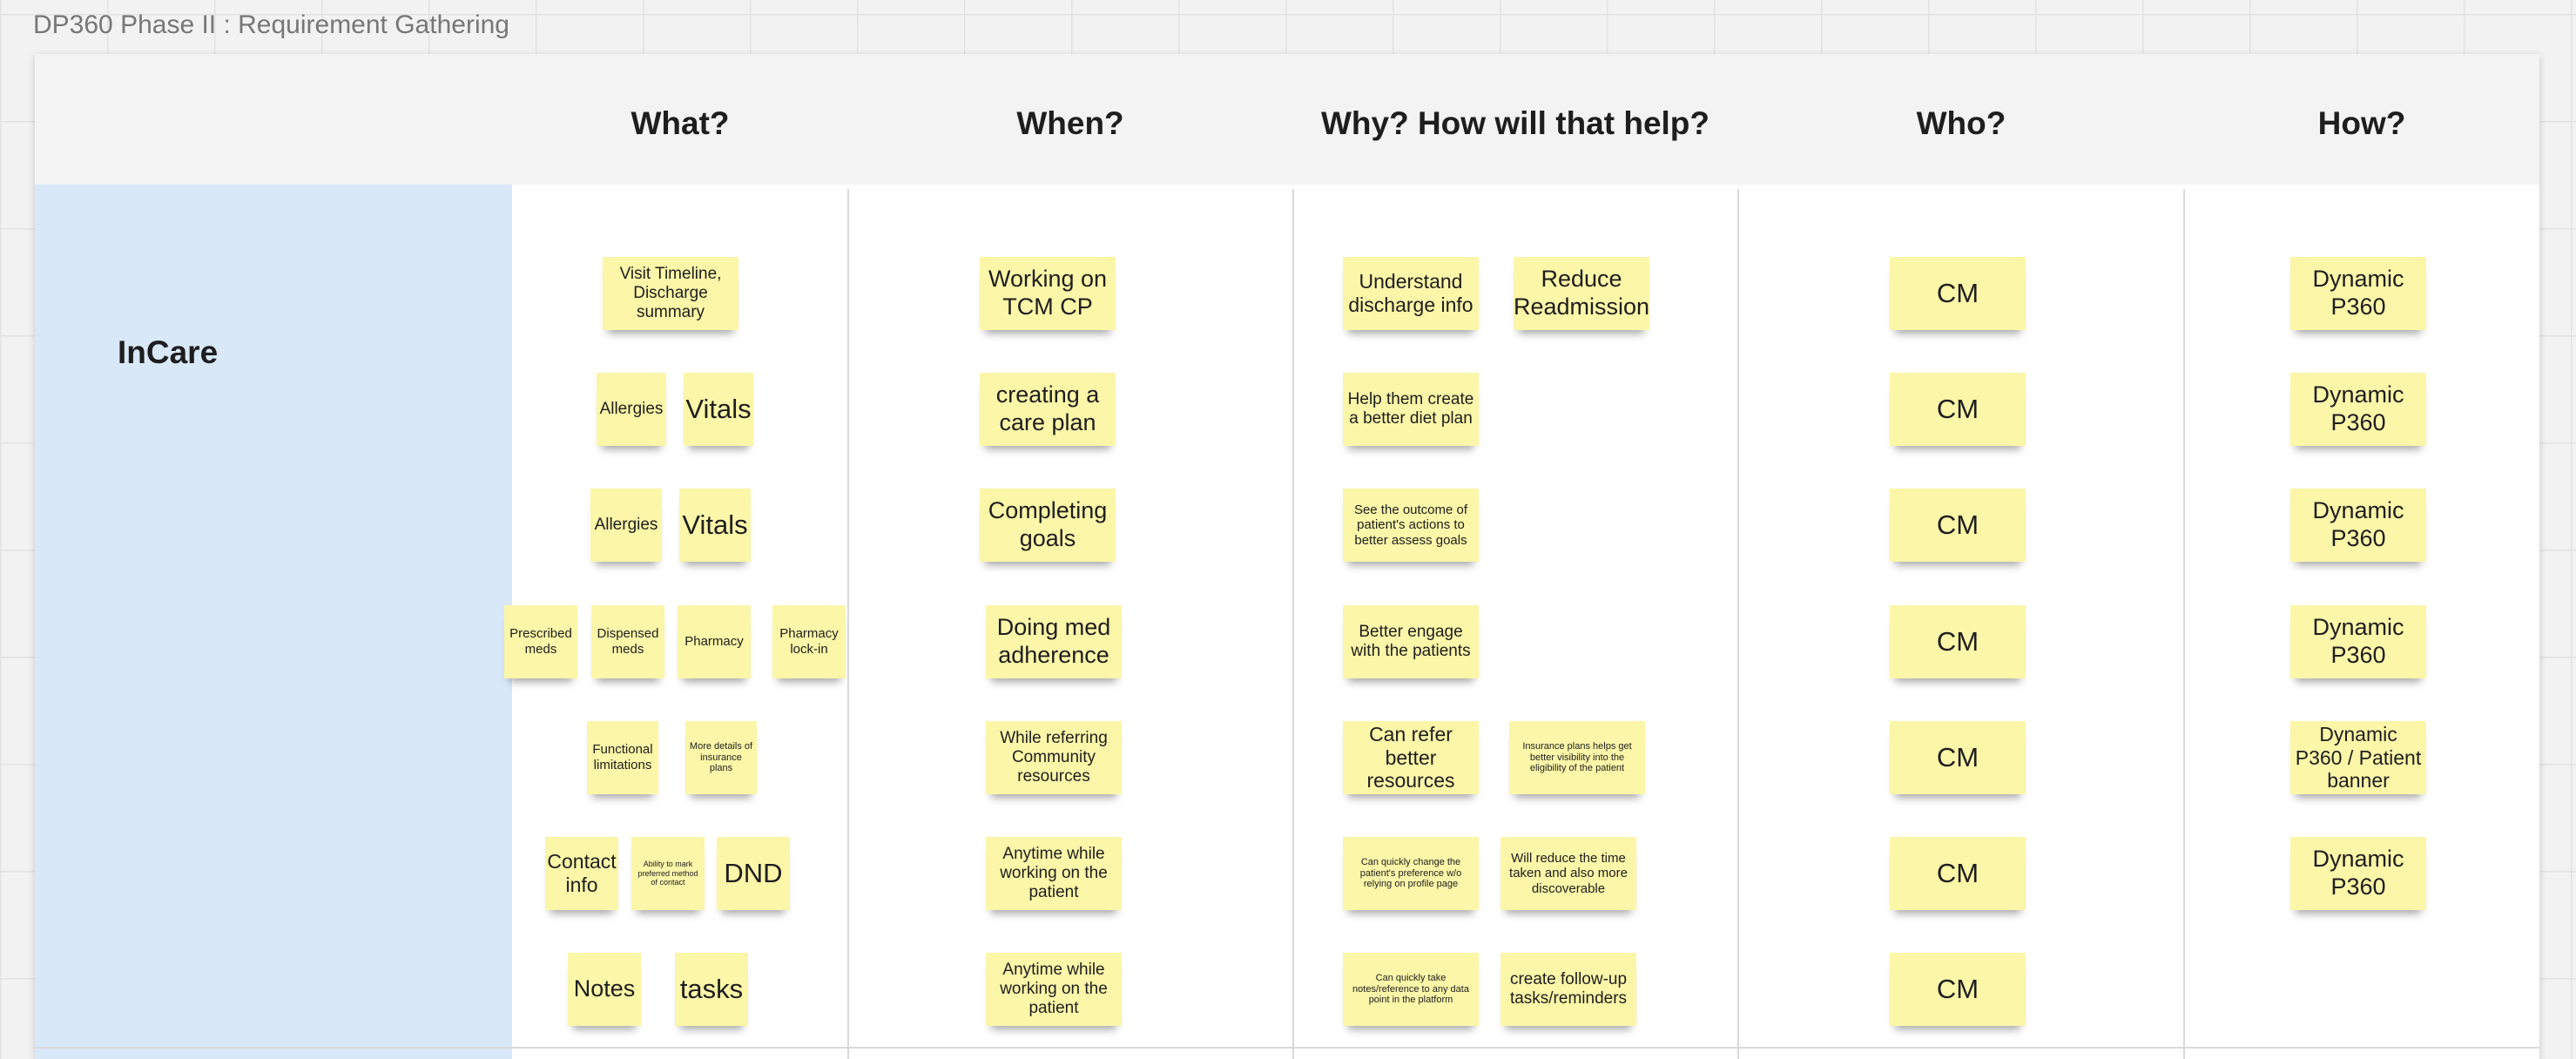  What do you see at coordinates (2361, 123) in the screenshot?
I see `column-header-how: How?` at bounding box center [2361, 123].